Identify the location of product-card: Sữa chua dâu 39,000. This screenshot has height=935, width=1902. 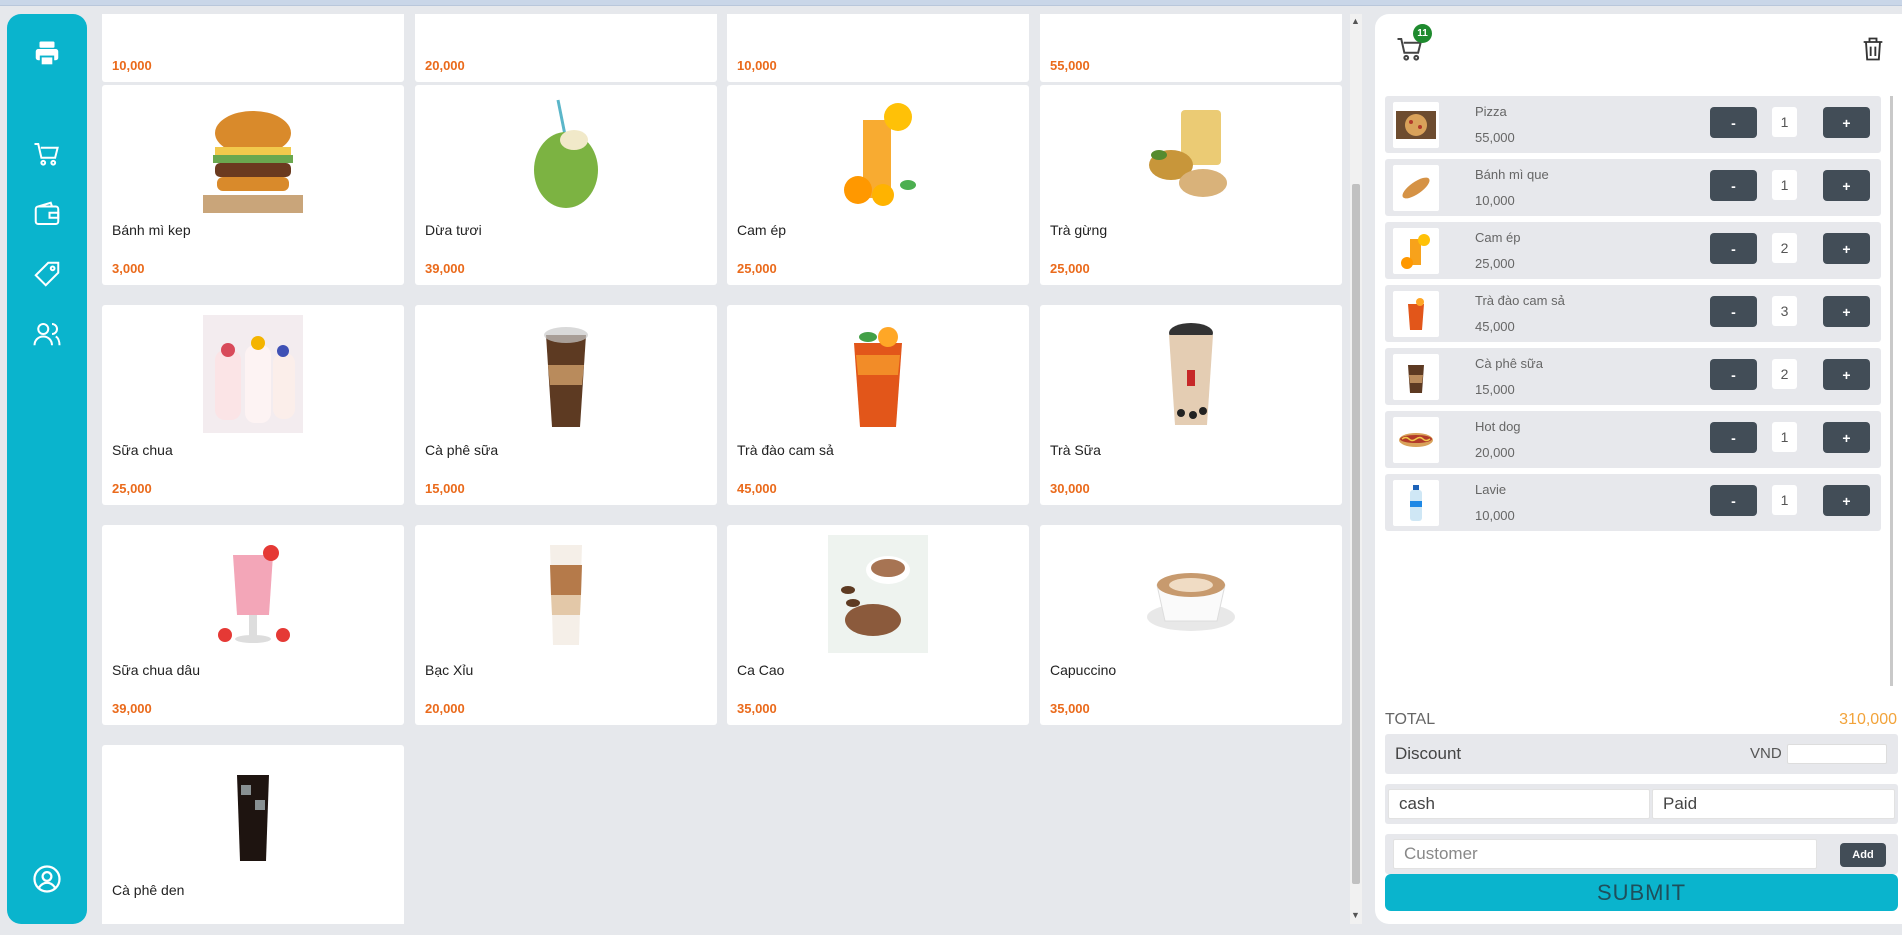
(253, 625).